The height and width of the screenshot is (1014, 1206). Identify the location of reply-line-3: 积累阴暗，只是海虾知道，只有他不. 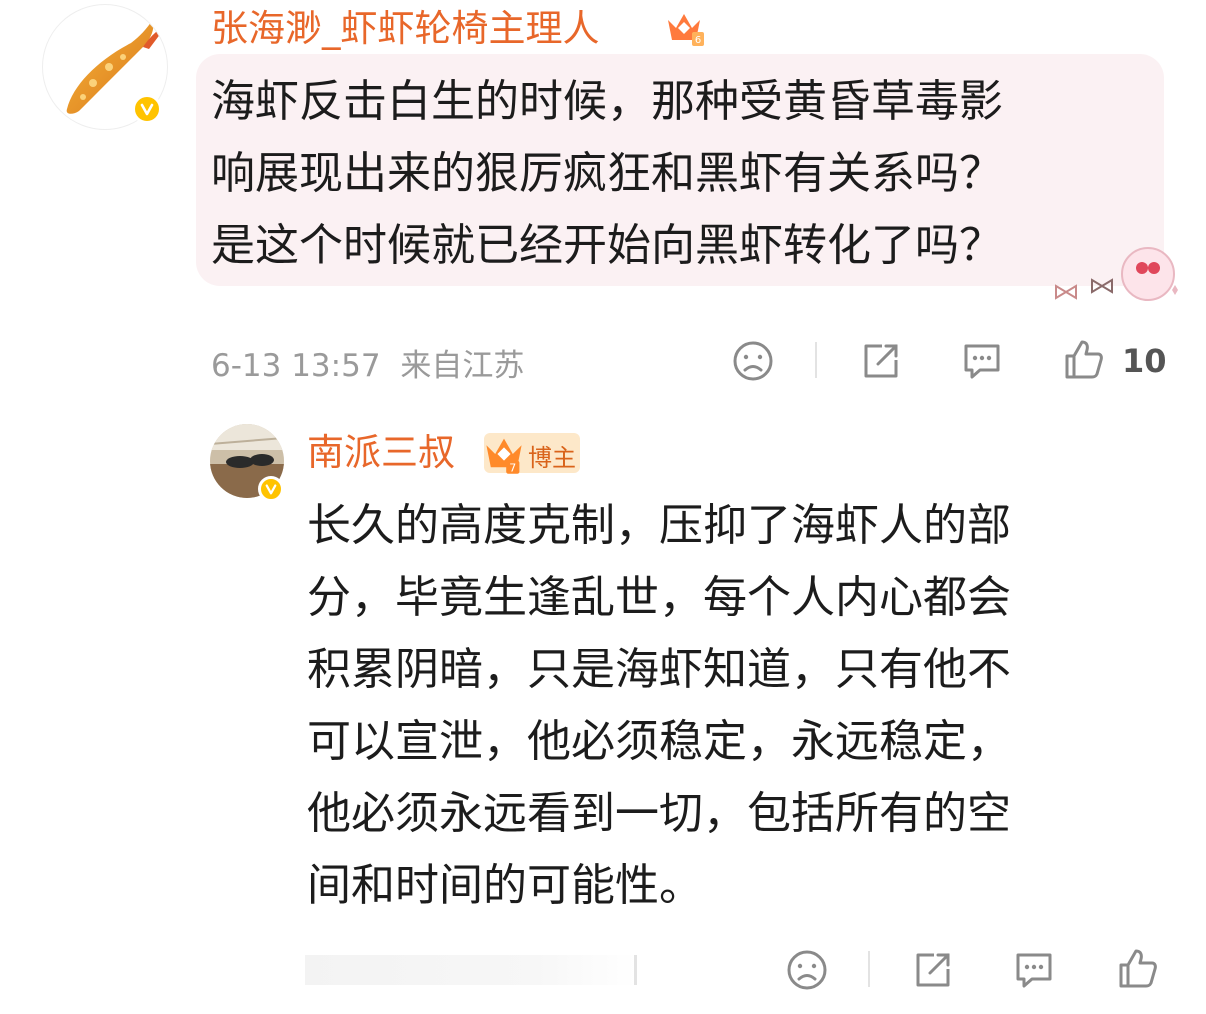
(659, 669).